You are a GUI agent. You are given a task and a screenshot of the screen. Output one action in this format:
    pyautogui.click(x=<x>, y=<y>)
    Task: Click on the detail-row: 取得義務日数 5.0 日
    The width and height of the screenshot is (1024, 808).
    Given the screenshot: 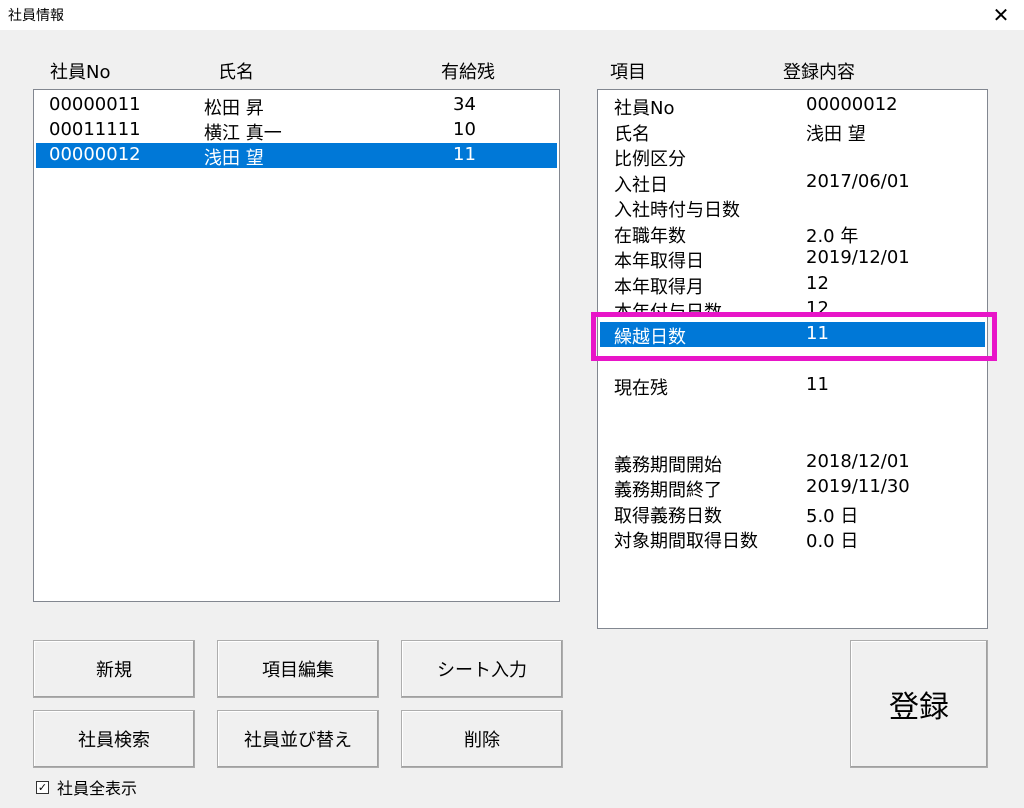 What is the action you would take?
    pyautogui.click(x=792, y=514)
    